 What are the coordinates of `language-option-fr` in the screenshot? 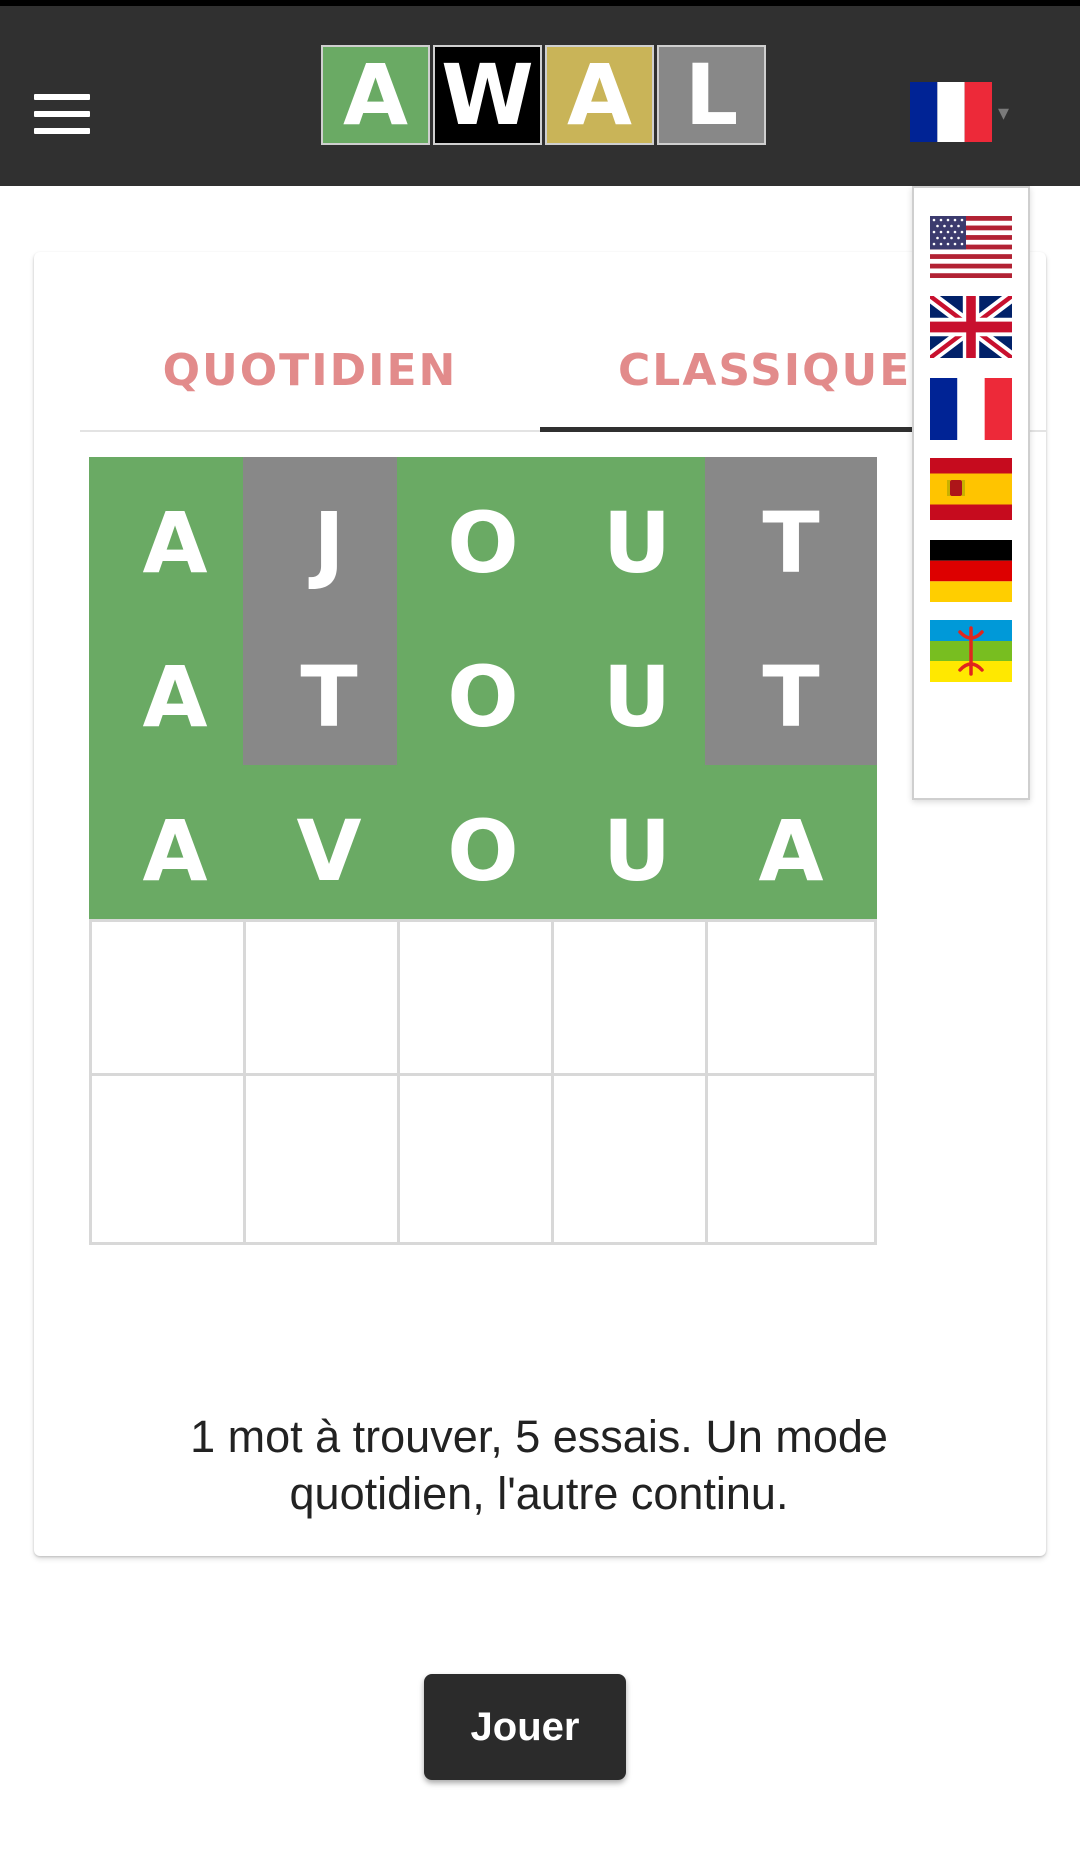 It's located at (971, 409).